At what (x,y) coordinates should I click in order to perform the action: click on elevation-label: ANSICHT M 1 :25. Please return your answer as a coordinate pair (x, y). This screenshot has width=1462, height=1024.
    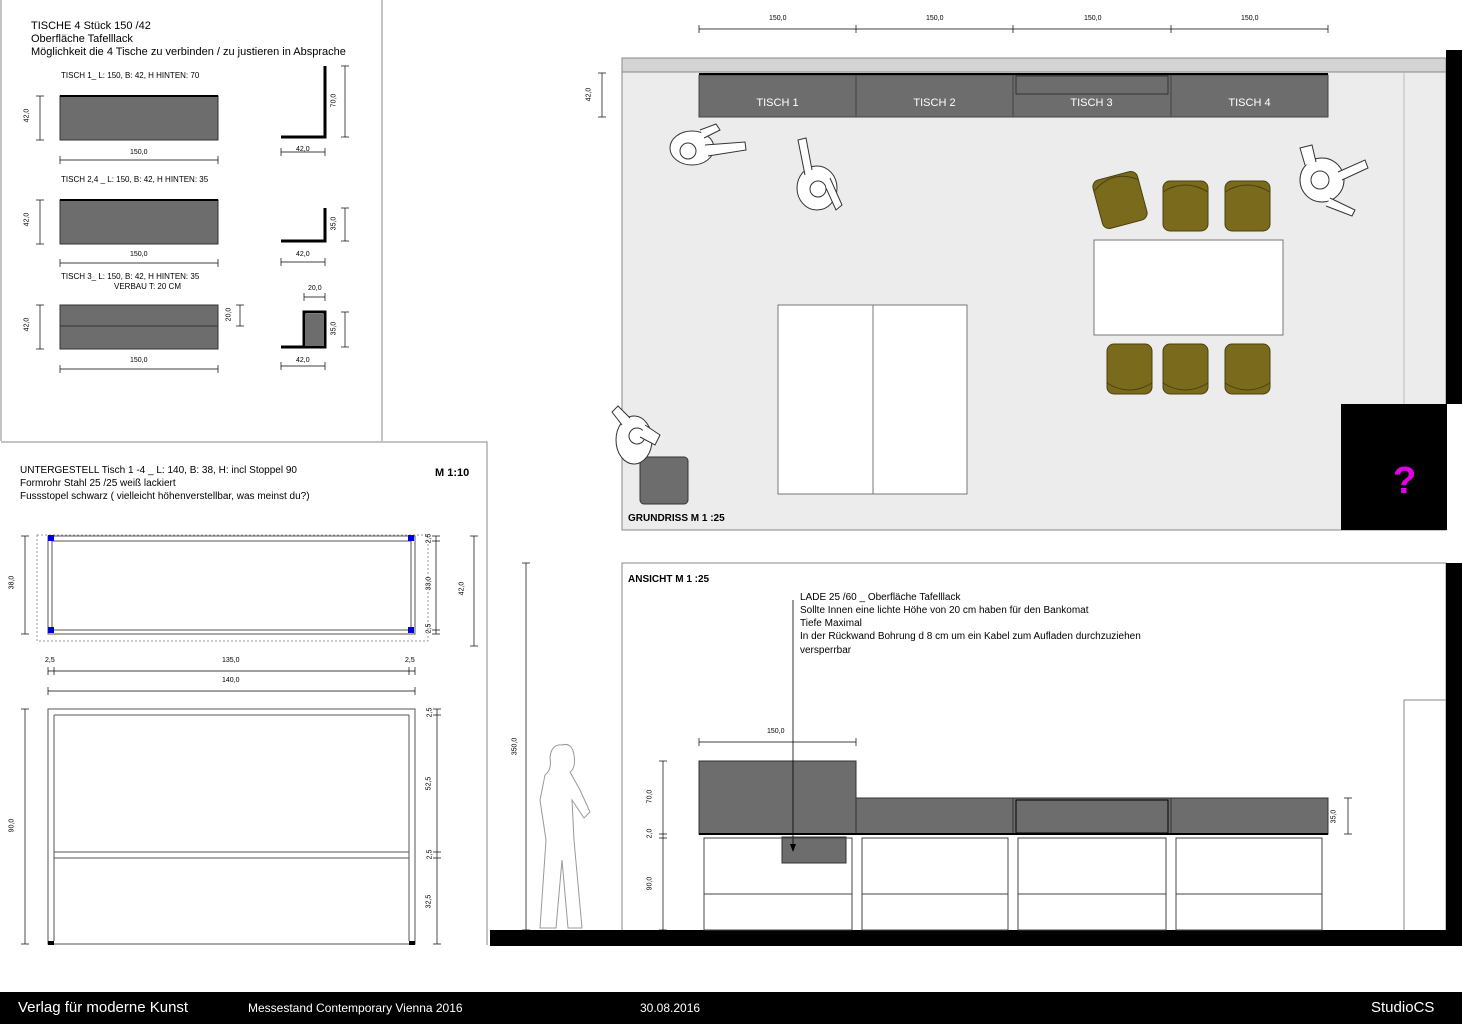
    Looking at the image, I should click on (669, 579).